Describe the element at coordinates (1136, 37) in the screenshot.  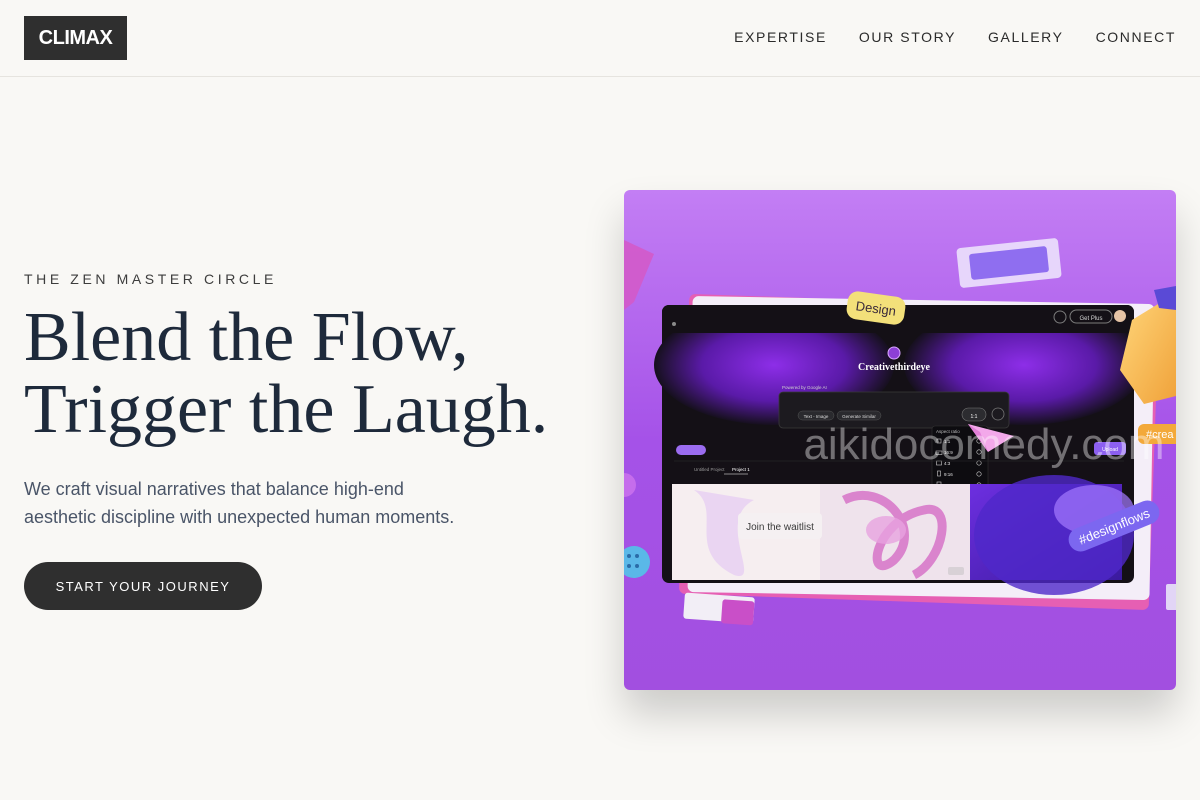
I see `nav-connect: CONNECT` at that location.